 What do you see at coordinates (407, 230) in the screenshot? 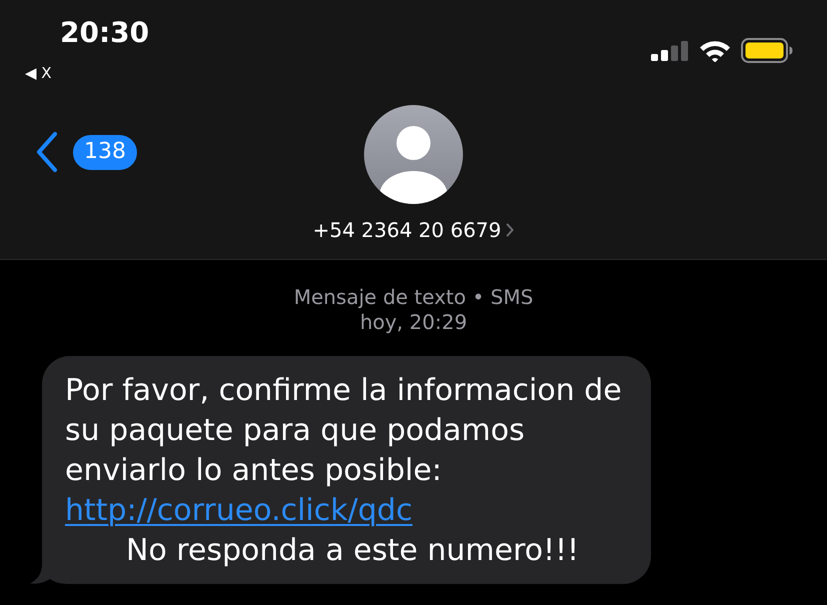
I see `contact-phone-number: +54 2364 20 6679` at bounding box center [407, 230].